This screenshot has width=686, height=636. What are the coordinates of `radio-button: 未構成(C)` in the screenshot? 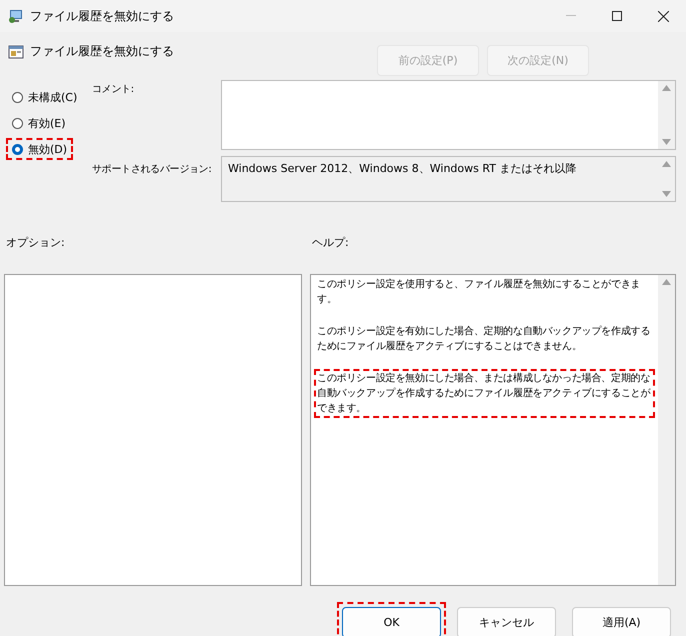 It's located at (45, 97).